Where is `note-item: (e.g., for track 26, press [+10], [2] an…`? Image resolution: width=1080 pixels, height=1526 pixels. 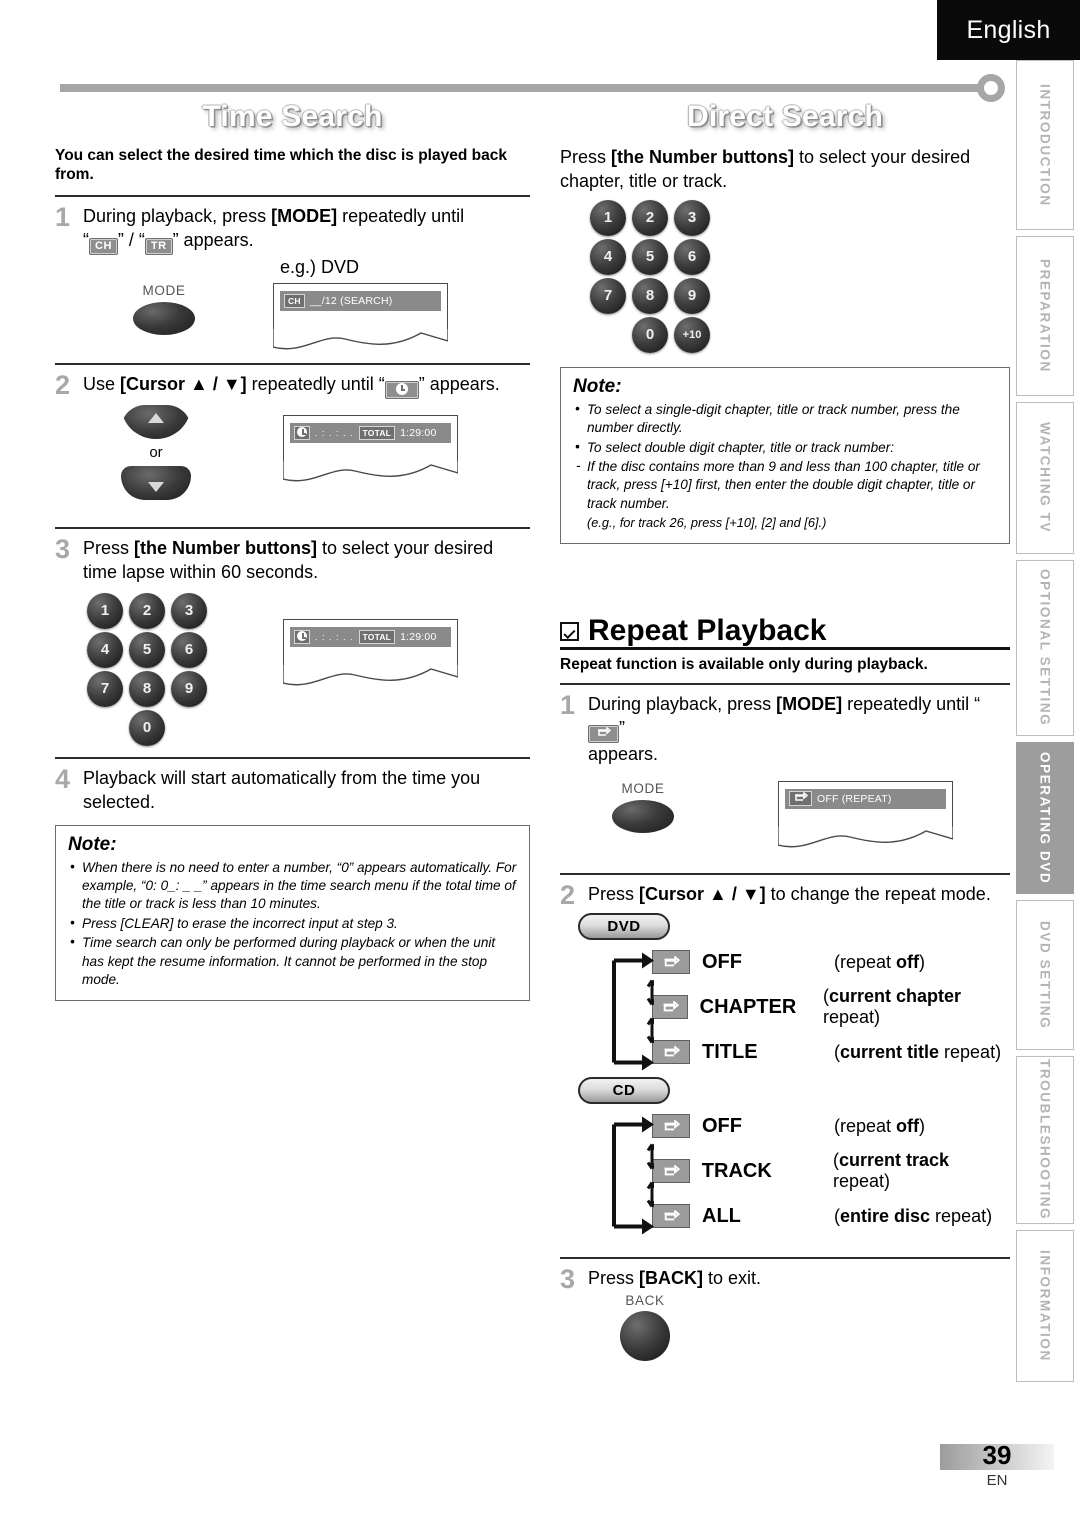
note-item: (e.g., for track 26, press [+10], [2] an… is located at coordinates (785, 523).